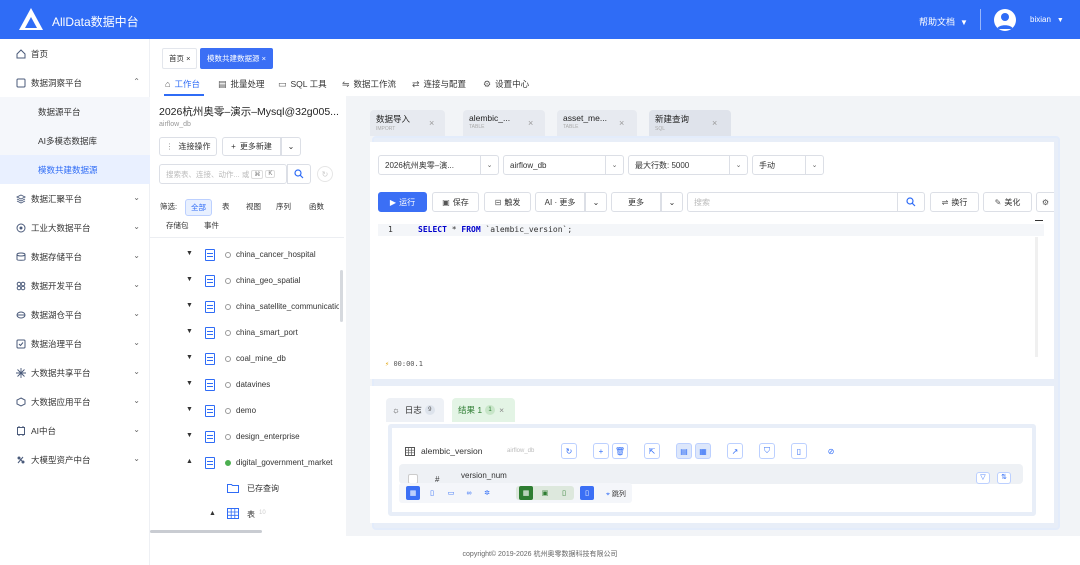 Image resolution: width=1080 pixels, height=565 pixels. What do you see at coordinates (563, 165) in the screenshot?
I see `database-select: airflow_db ⌄` at bounding box center [563, 165].